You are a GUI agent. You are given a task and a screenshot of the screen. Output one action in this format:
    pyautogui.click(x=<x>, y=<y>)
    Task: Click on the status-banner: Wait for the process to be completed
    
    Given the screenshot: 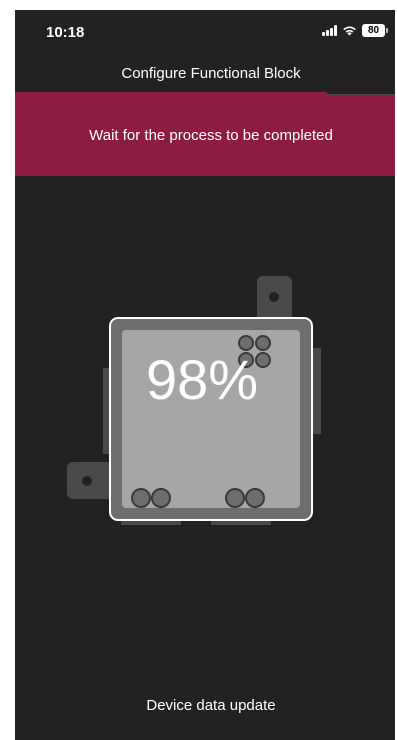 What is the action you would take?
    pyautogui.click(x=205, y=135)
    